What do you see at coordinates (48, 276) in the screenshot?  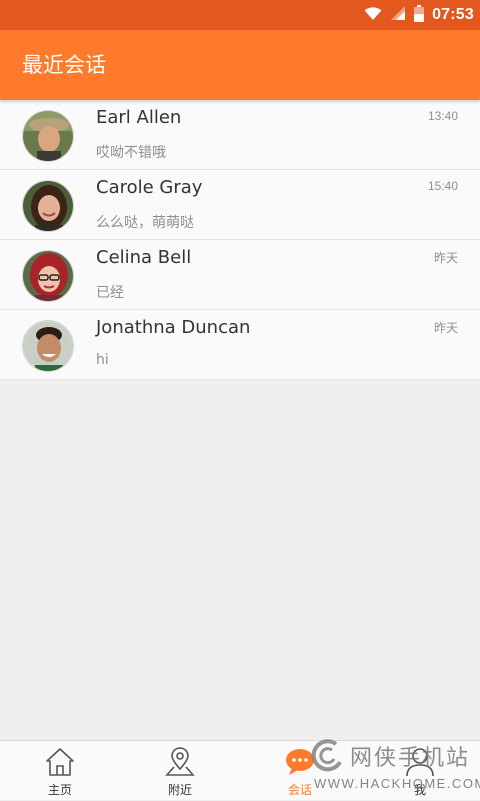 I see `avatar-celina-bell` at bounding box center [48, 276].